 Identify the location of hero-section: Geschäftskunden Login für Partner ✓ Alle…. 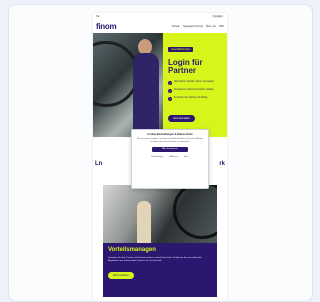
(160, 85).